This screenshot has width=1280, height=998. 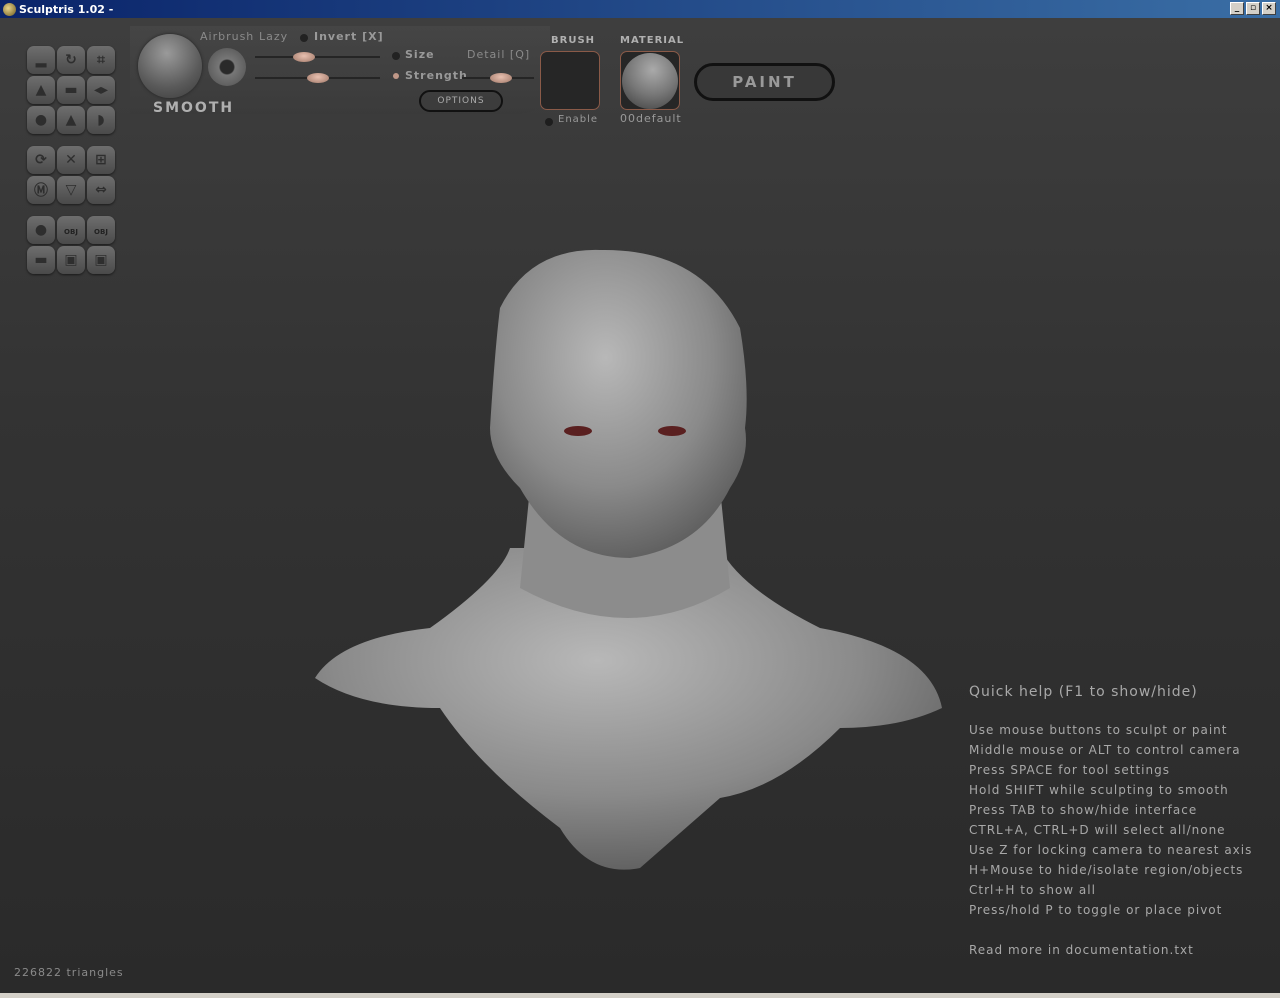 I want to click on mask-icon: Ⓜ, so click(x=41, y=191).